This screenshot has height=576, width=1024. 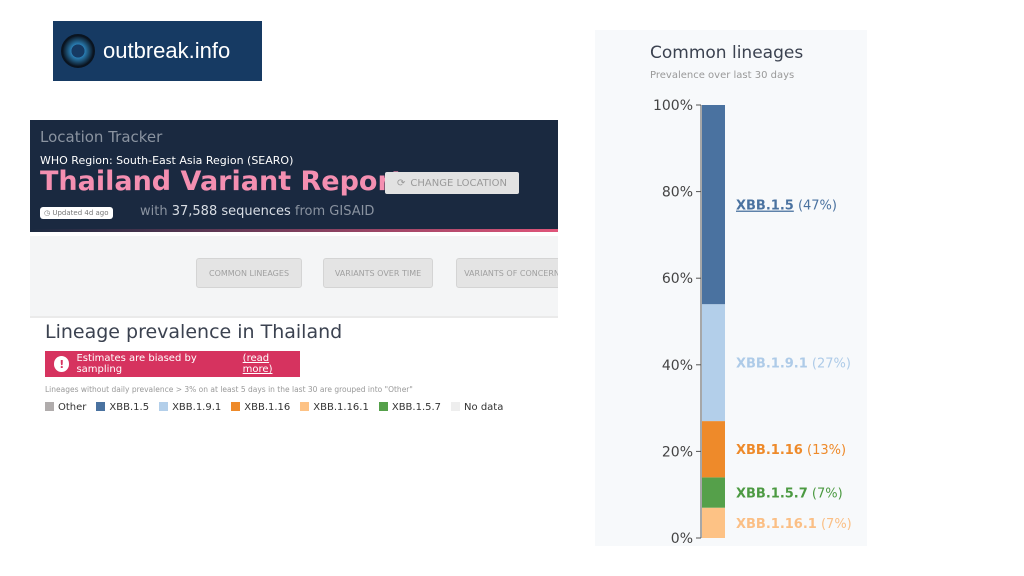 I want to click on legend-item: Other, so click(x=65, y=407).